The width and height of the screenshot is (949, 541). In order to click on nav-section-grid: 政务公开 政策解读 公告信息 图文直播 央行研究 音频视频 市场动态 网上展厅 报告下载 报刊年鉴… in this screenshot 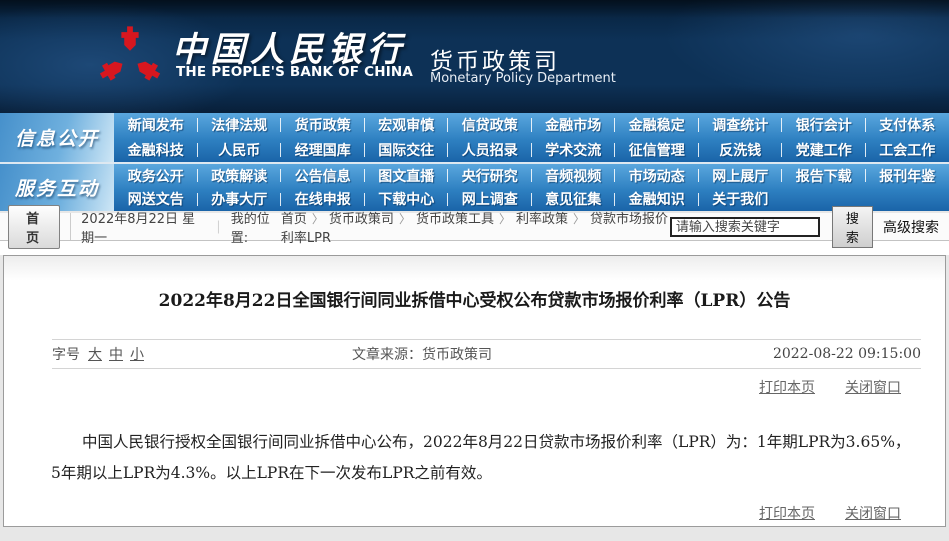, I will do `click(531, 187)`.